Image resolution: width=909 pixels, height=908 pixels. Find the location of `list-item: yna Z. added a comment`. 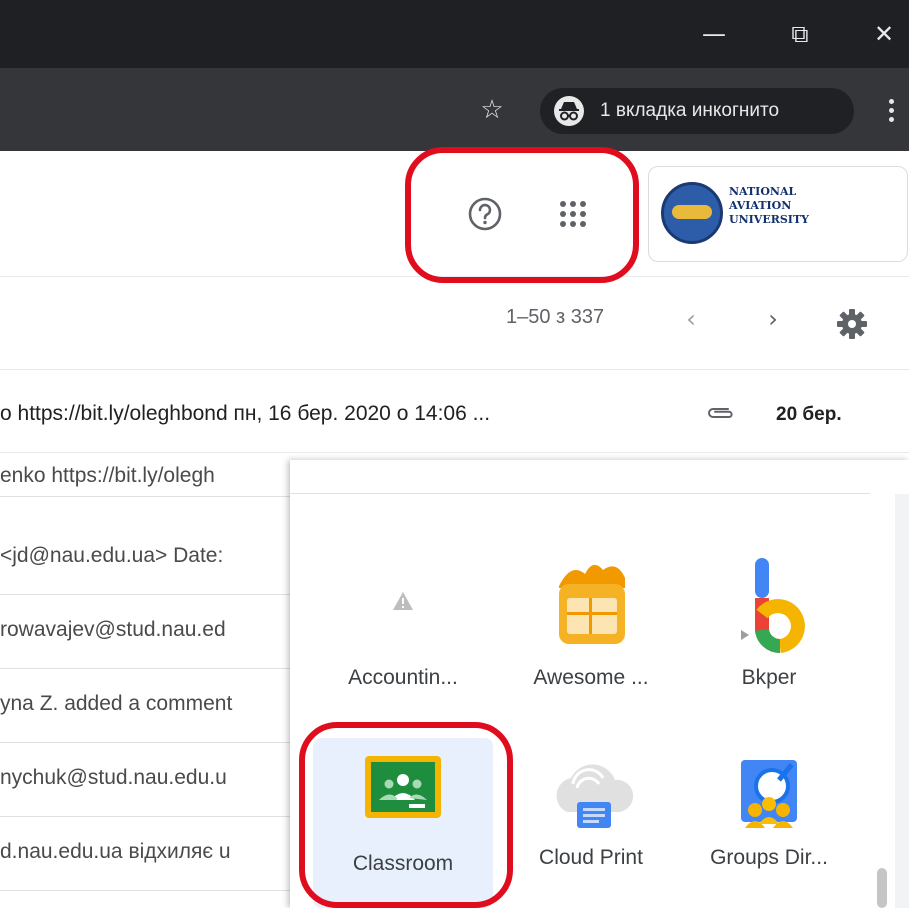

list-item: yna Z. added a comment is located at coordinates (160, 705).